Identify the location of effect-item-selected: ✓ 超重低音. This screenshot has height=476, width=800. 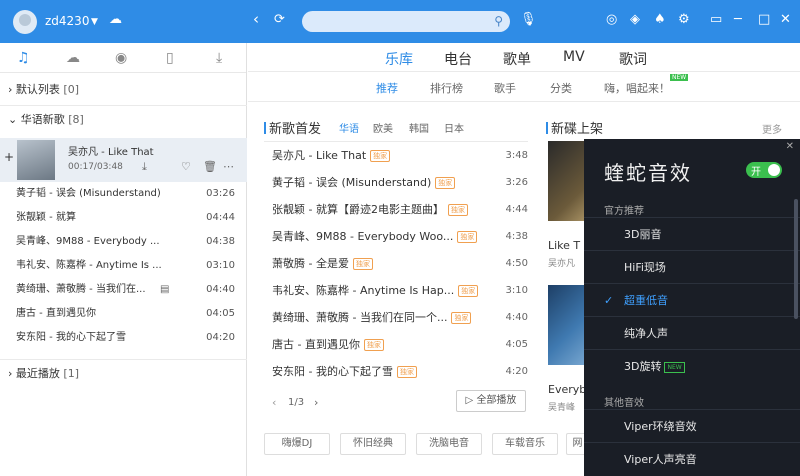
(692, 299).